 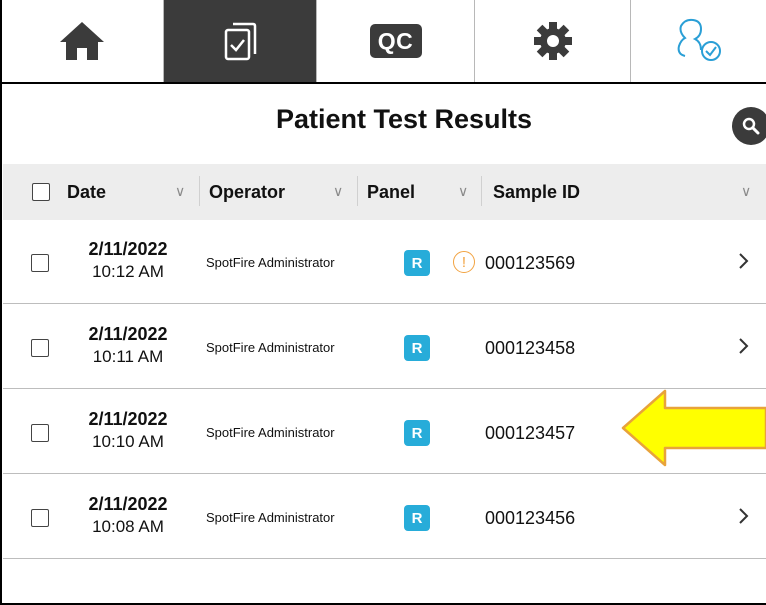 What do you see at coordinates (128, 356) in the screenshot?
I see `row-time: 10:11 AM` at bounding box center [128, 356].